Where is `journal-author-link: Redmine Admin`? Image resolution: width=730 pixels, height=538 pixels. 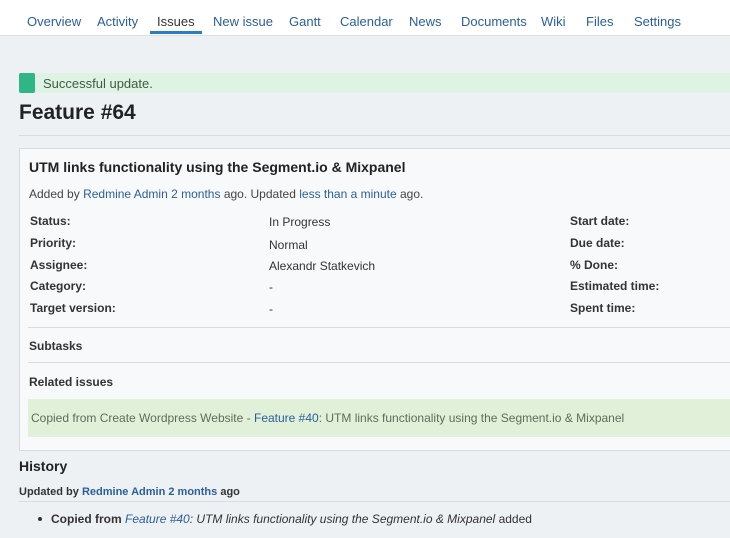 journal-author-link: Redmine Admin is located at coordinates (123, 492).